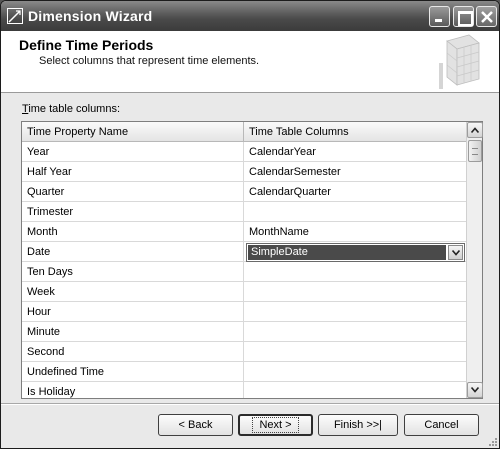 The height and width of the screenshot is (449, 500). What do you see at coordinates (133, 390) in the screenshot?
I see `property-name-cell: Is Holiday` at bounding box center [133, 390].